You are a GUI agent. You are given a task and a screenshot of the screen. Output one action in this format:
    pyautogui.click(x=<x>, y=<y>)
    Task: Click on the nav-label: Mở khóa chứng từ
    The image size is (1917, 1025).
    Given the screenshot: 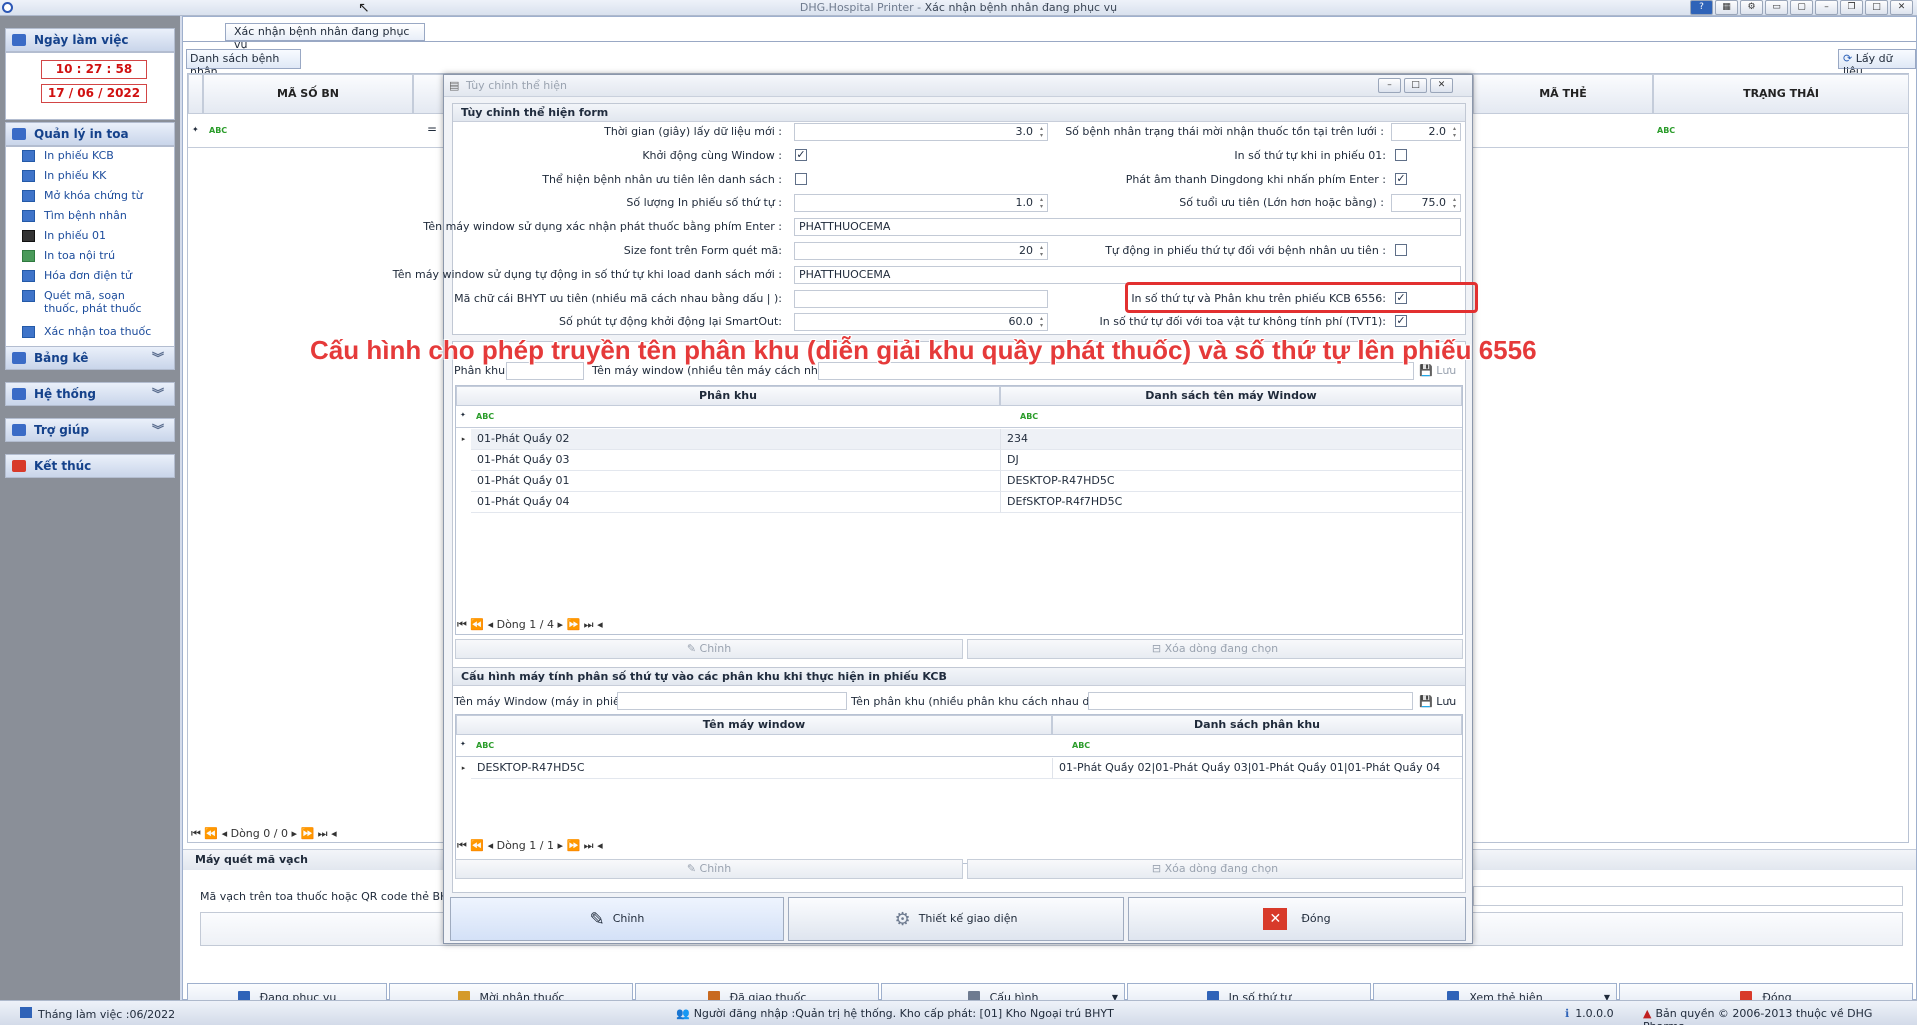 What is the action you would take?
    pyautogui.click(x=93, y=195)
    